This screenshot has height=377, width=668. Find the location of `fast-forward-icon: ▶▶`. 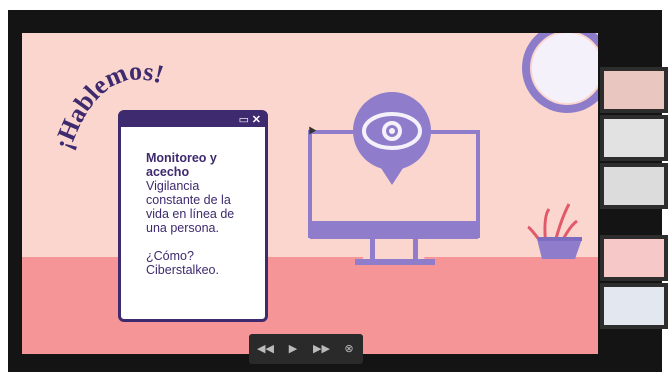

fast-forward-icon: ▶▶ is located at coordinates (321, 349).